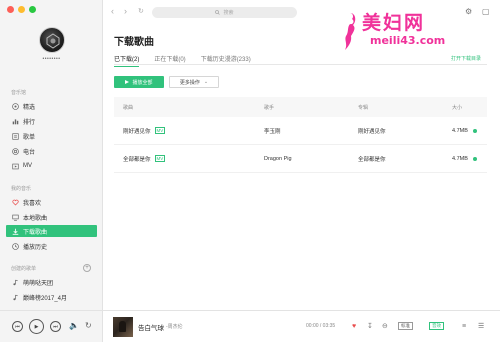  What do you see at coordinates (394, 23) in the screenshot?
I see `watermark-title: 美妇网` at bounding box center [394, 23].